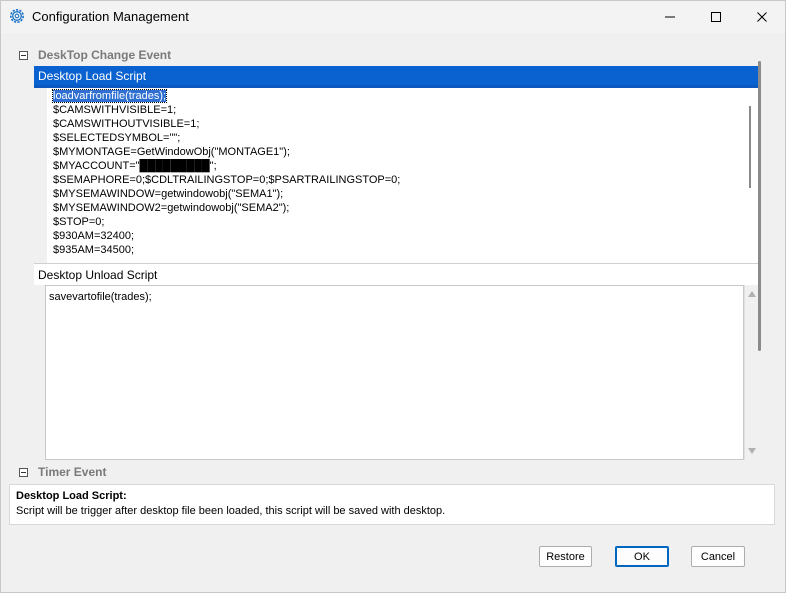 This screenshot has height=593, width=786. I want to click on restore-button: Restore, so click(565, 556).